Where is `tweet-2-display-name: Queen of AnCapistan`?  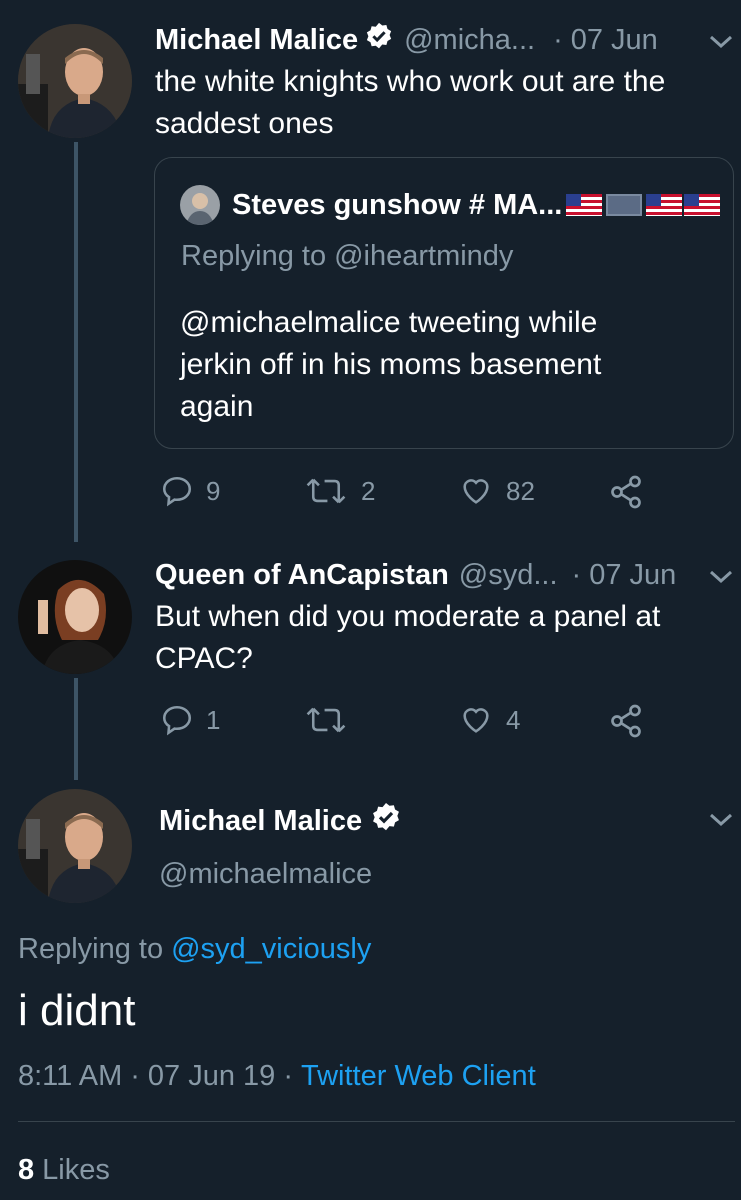 tweet-2-display-name: Queen of AnCapistan is located at coordinates (302, 575).